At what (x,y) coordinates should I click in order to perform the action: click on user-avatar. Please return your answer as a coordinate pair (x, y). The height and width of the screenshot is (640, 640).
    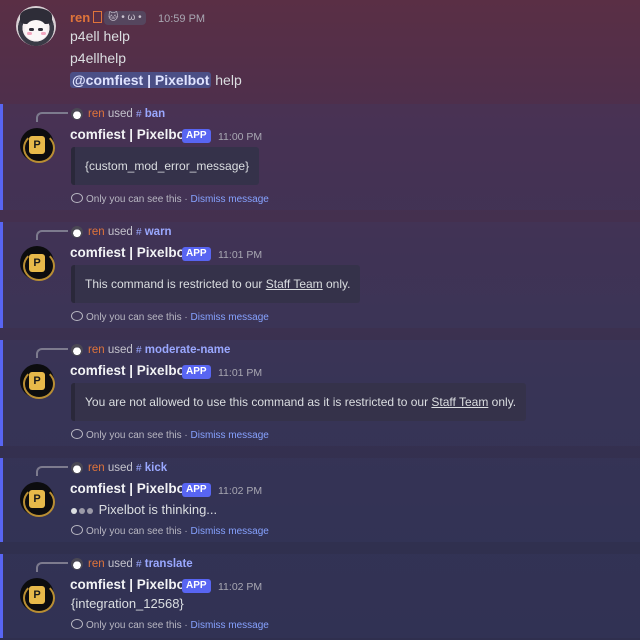
    Looking at the image, I should click on (36, 26).